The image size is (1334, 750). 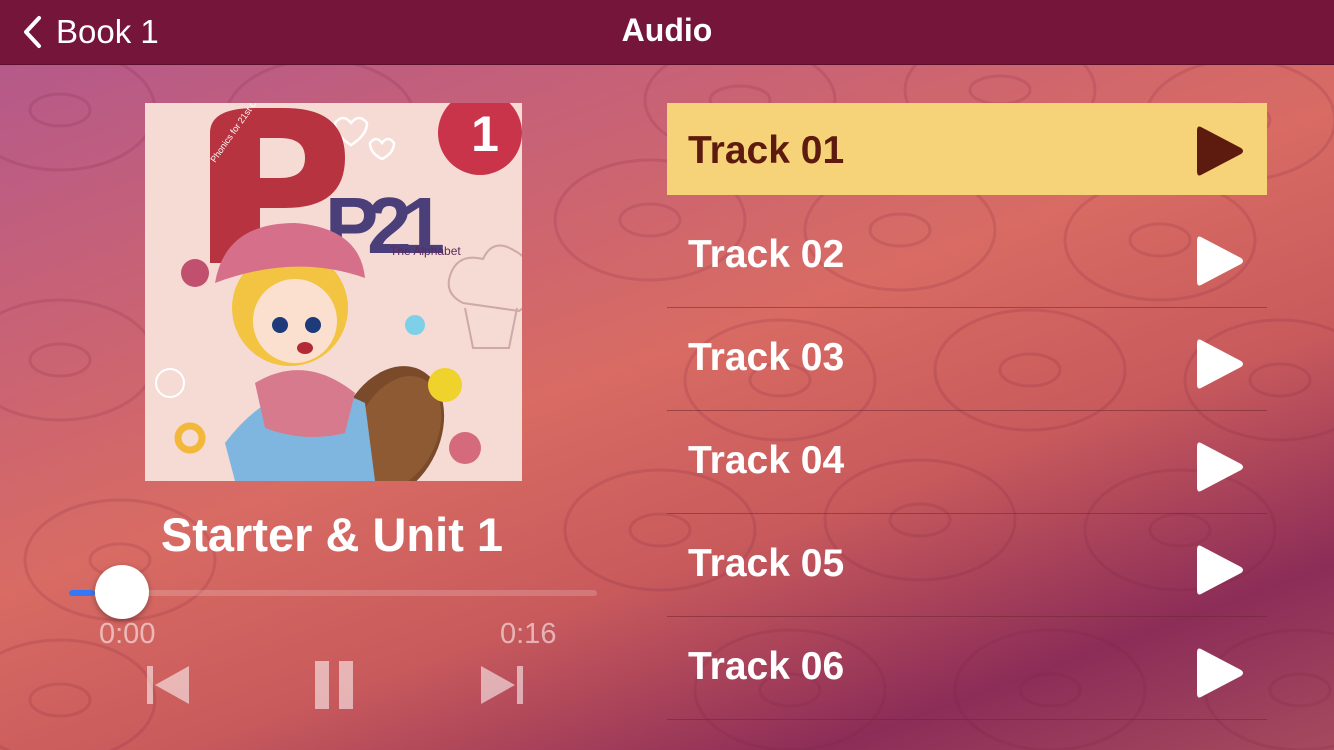 What do you see at coordinates (967, 668) in the screenshot?
I see `track-row: Track 06` at bounding box center [967, 668].